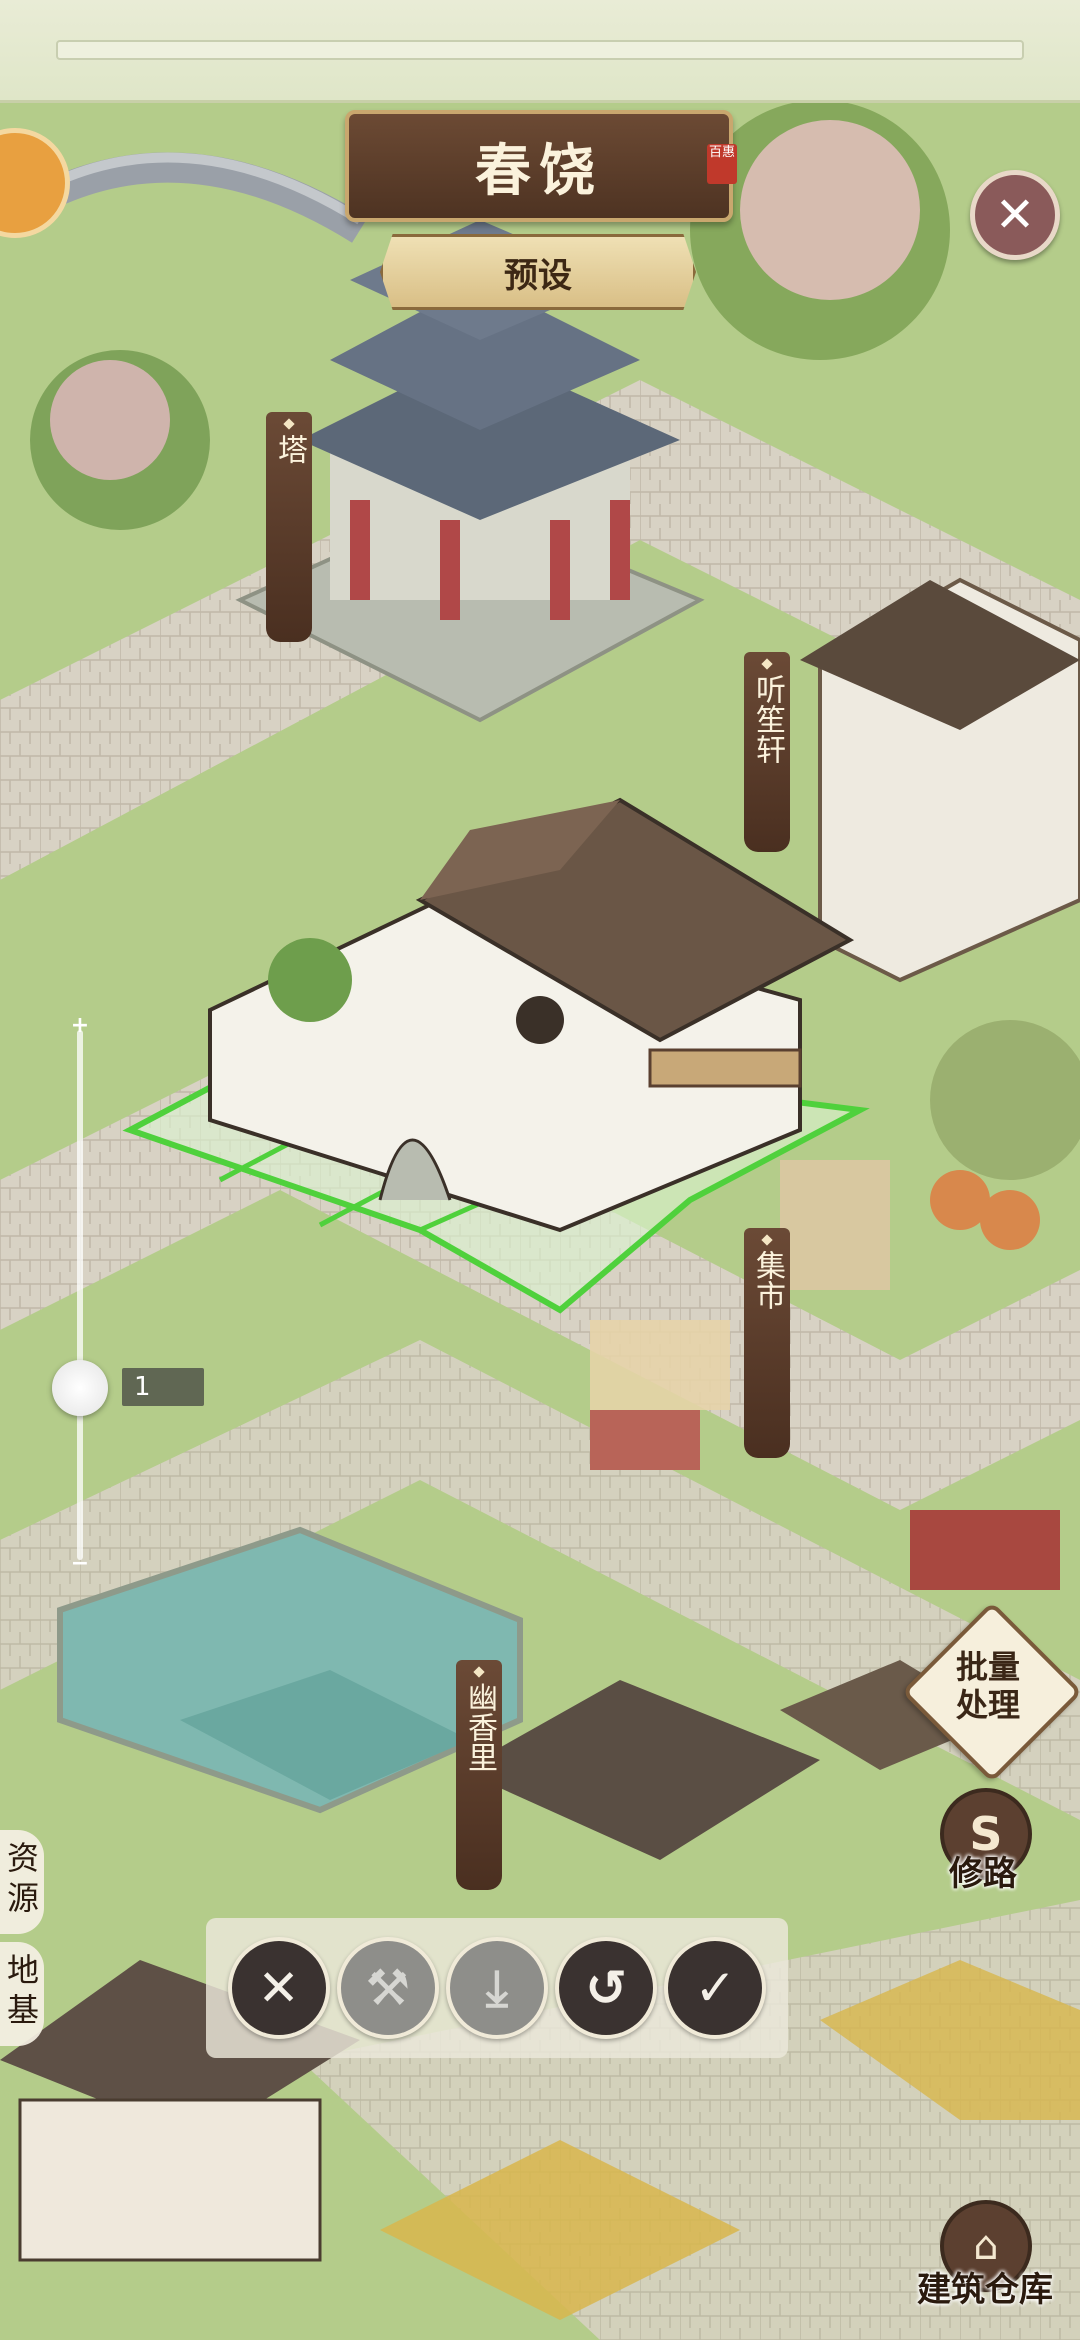 This screenshot has height=2340, width=1080. I want to click on demolish-icon: ⚒, so click(387, 1988).